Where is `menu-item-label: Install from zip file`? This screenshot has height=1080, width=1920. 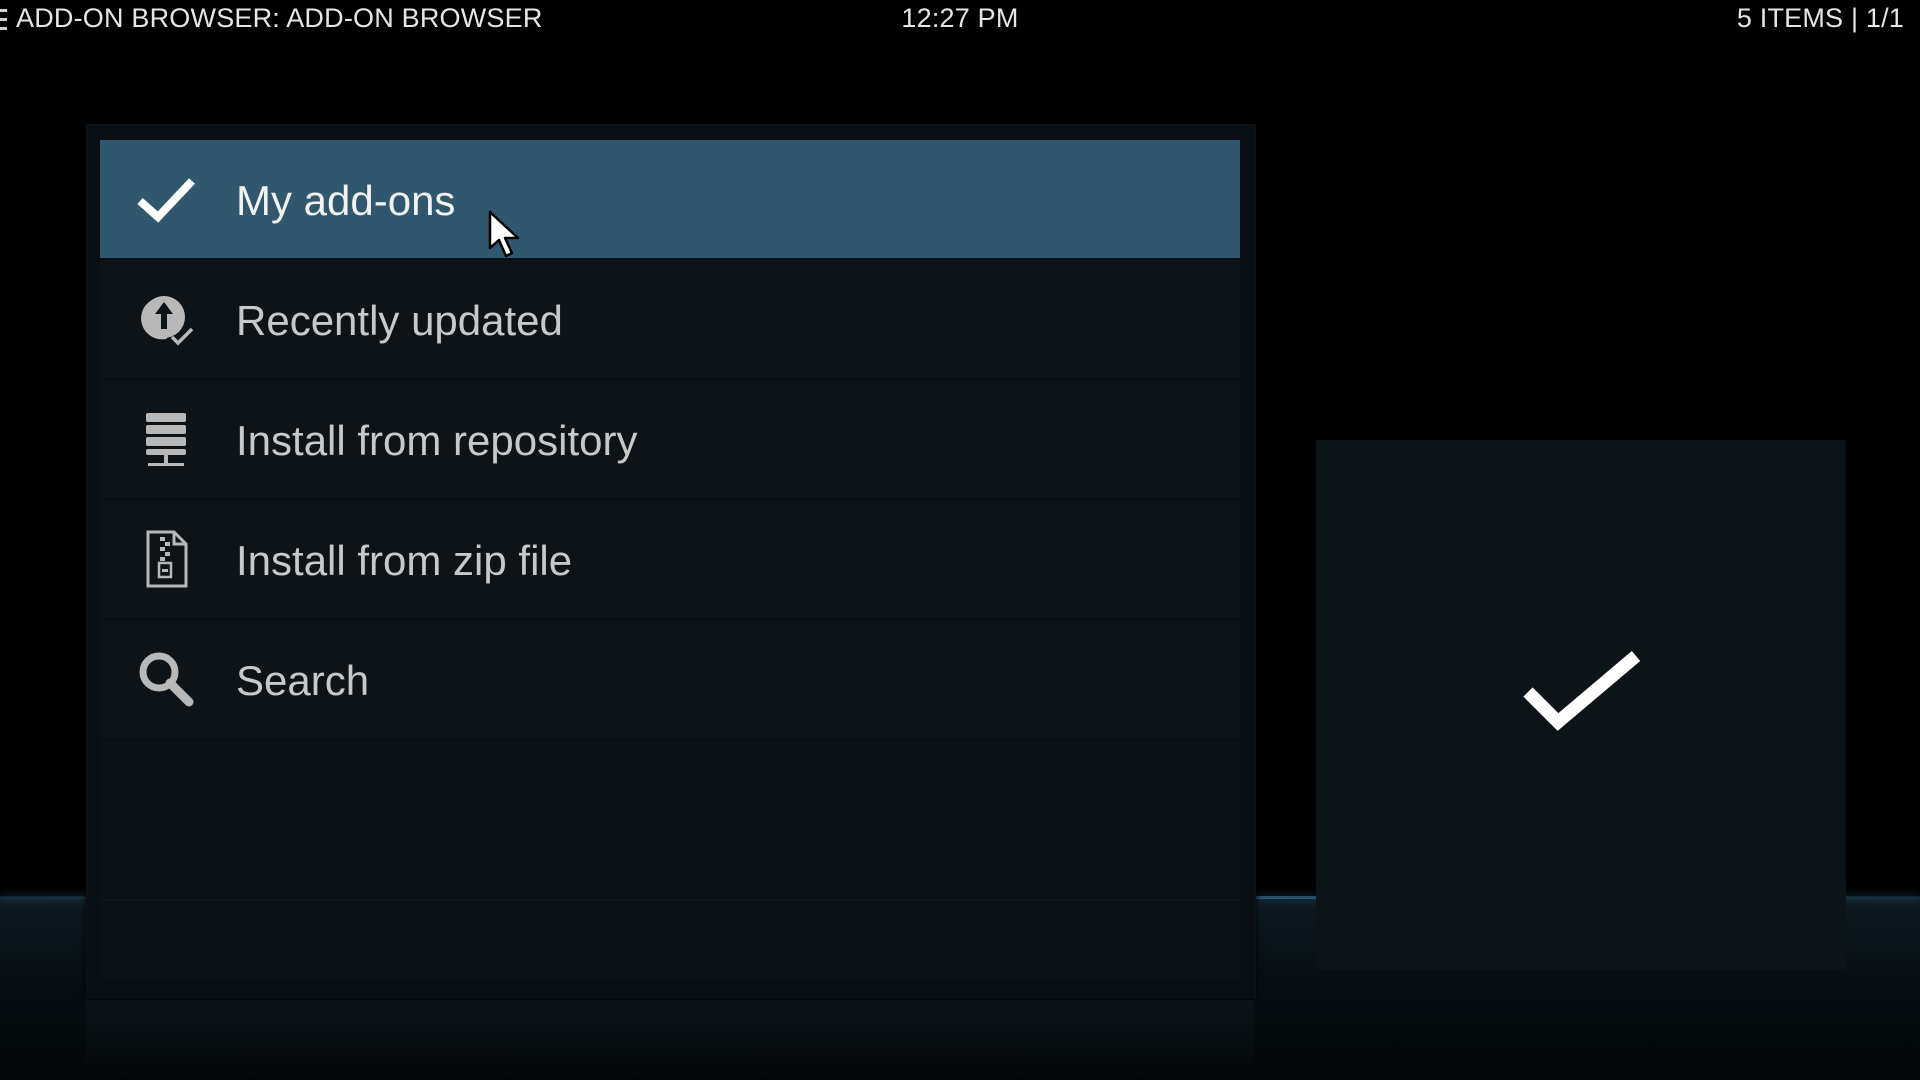 menu-item-label: Install from zip file is located at coordinates (404, 560).